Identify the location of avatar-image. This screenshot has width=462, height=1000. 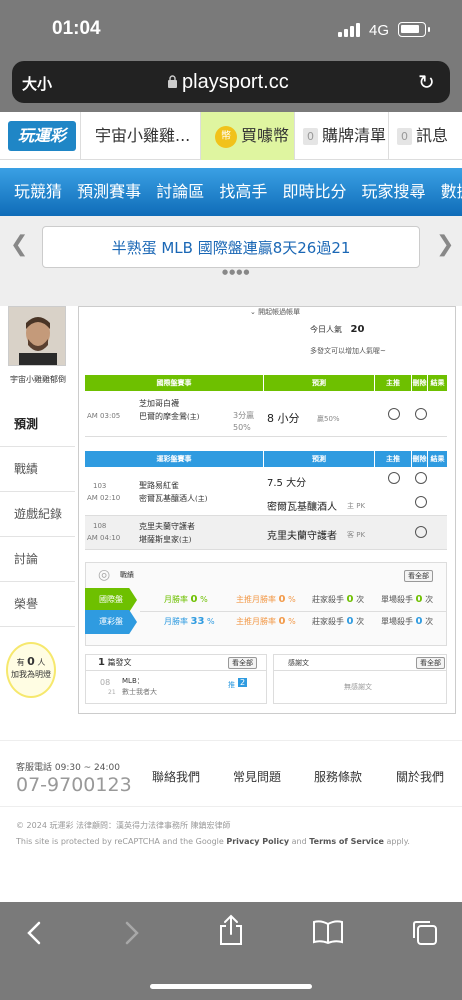
(37, 336).